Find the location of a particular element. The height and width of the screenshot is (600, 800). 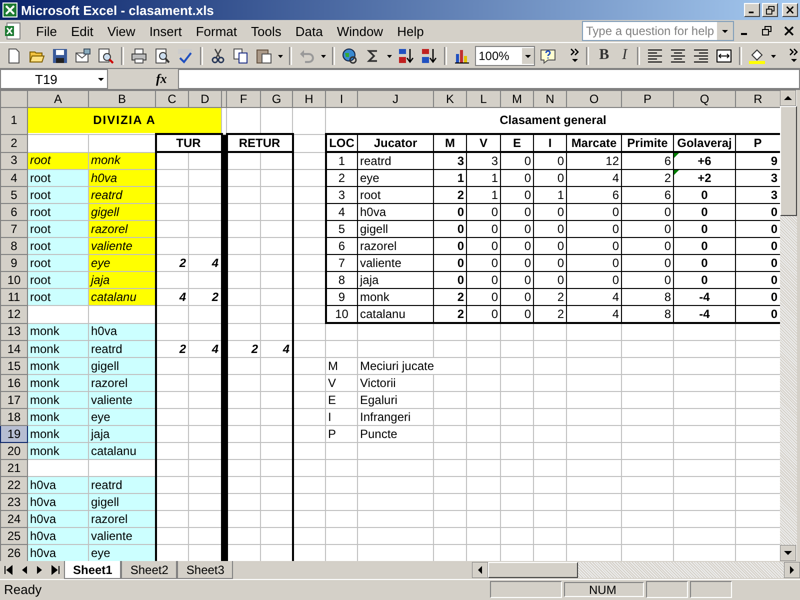

sheet-tab: Sheet2 is located at coordinates (149, 570).